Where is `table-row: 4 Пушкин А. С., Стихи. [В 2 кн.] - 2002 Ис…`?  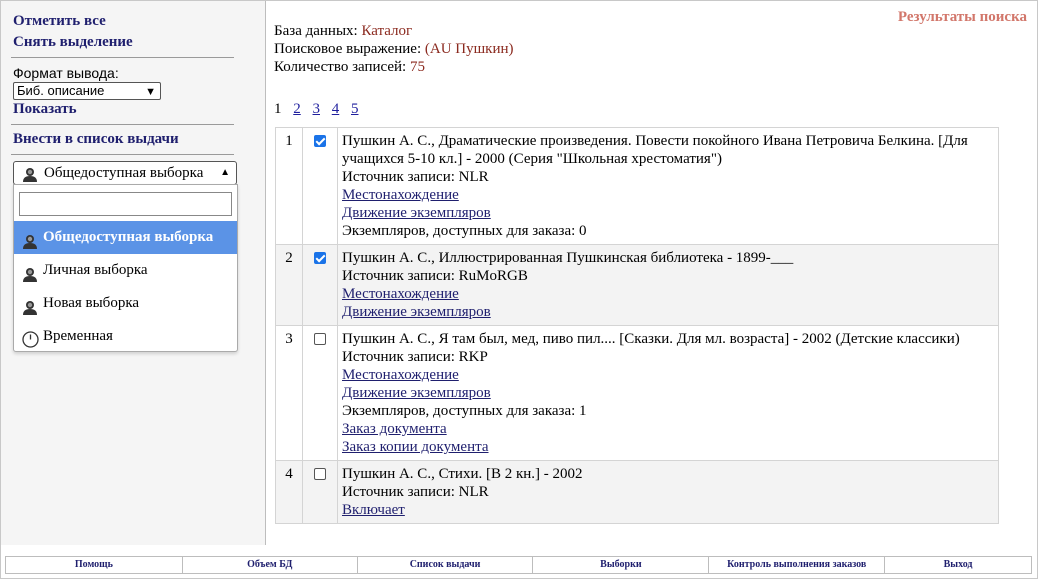
table-row: 4 Пушкин А. С., Стихи. [В 2 кн.] - 2002 Ис… is located at coordinates (637, 492).